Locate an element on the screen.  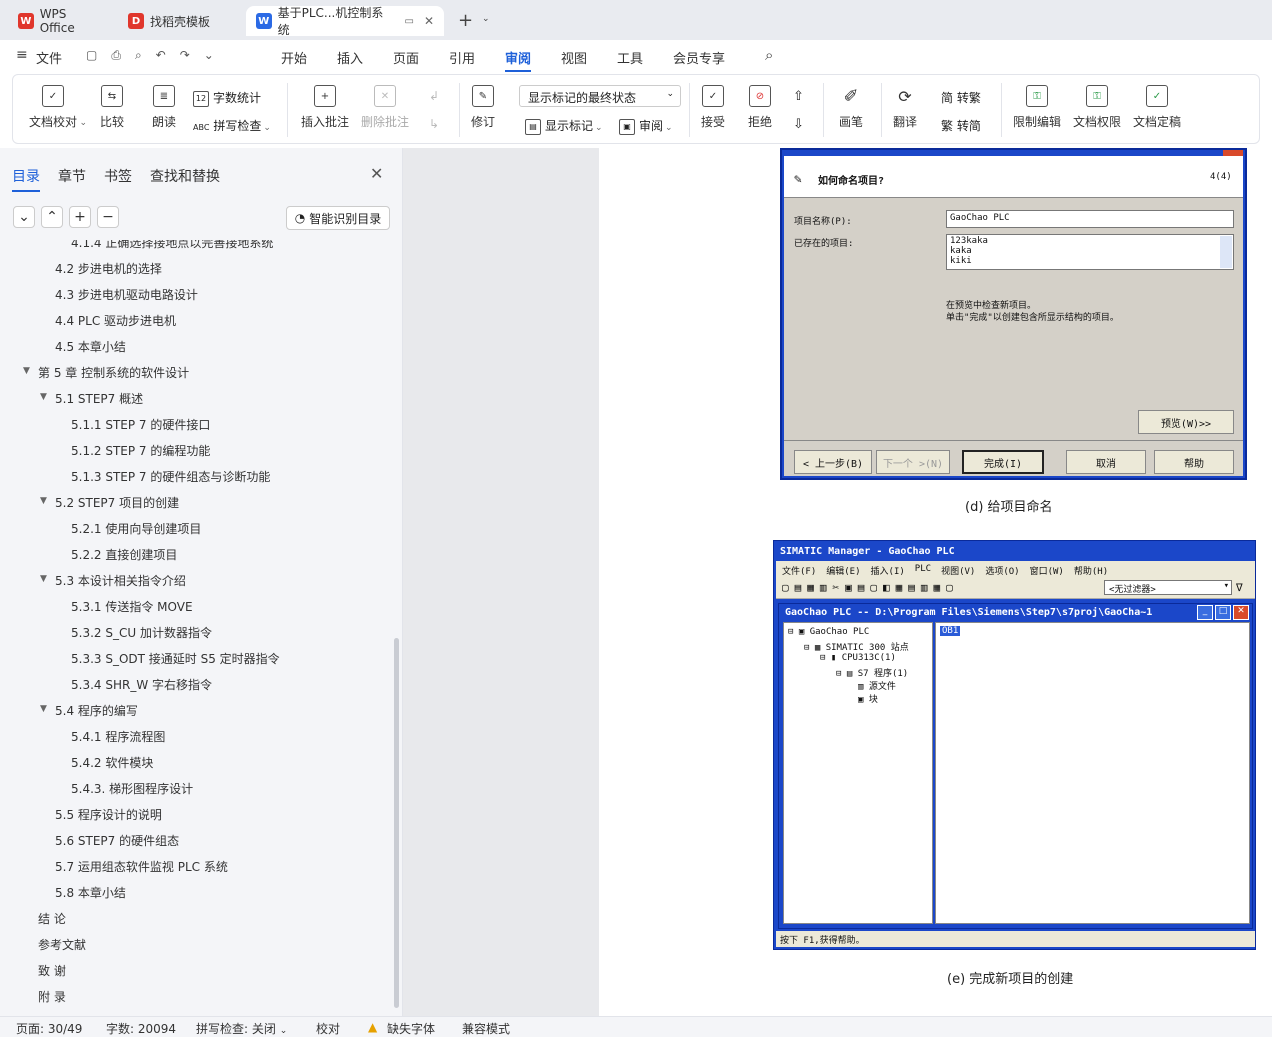
insert-comment-button: + 插入批注 is located at coordinates (325, 107).